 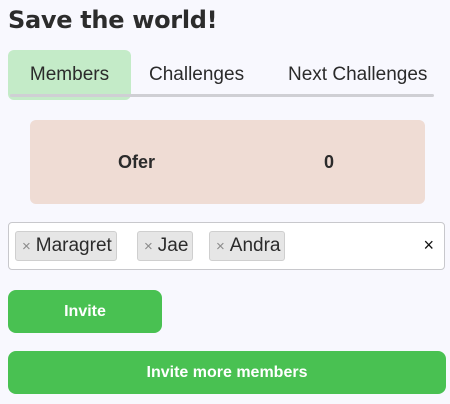 What do you see at coordinates (85, 311) in the screenshot?
I see `invite-button: Invite` at bounding box center [85, 311].